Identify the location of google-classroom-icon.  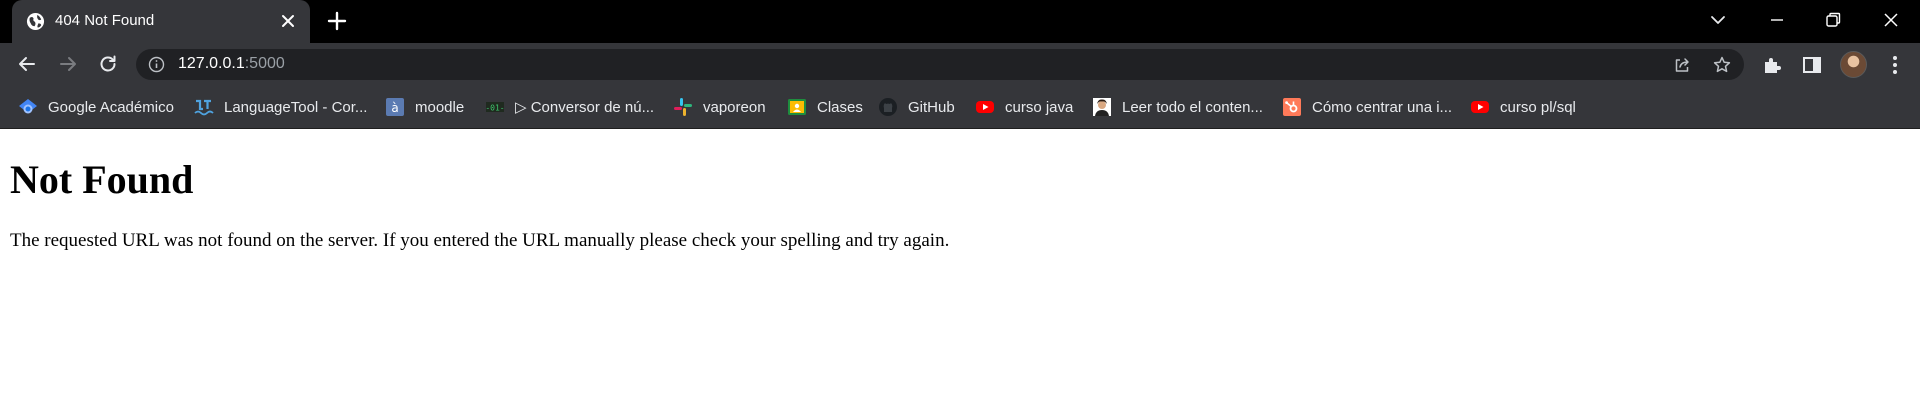
(797, 107).